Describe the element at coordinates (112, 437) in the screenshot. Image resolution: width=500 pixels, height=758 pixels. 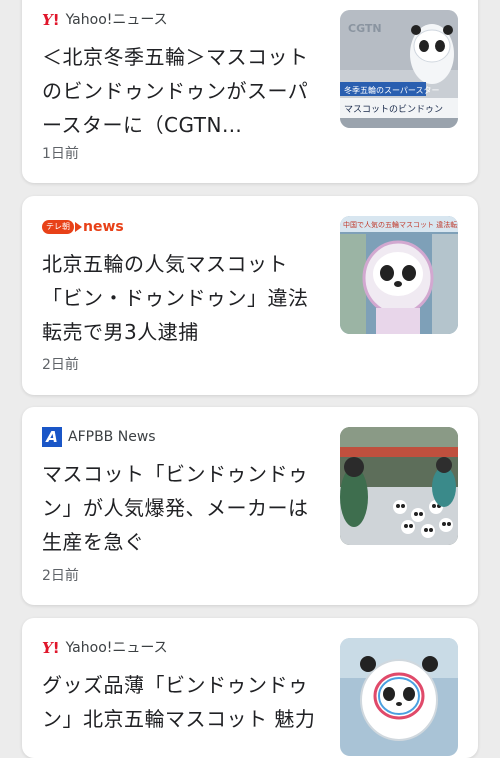
I see `source-name: AFPBB News` at that location.